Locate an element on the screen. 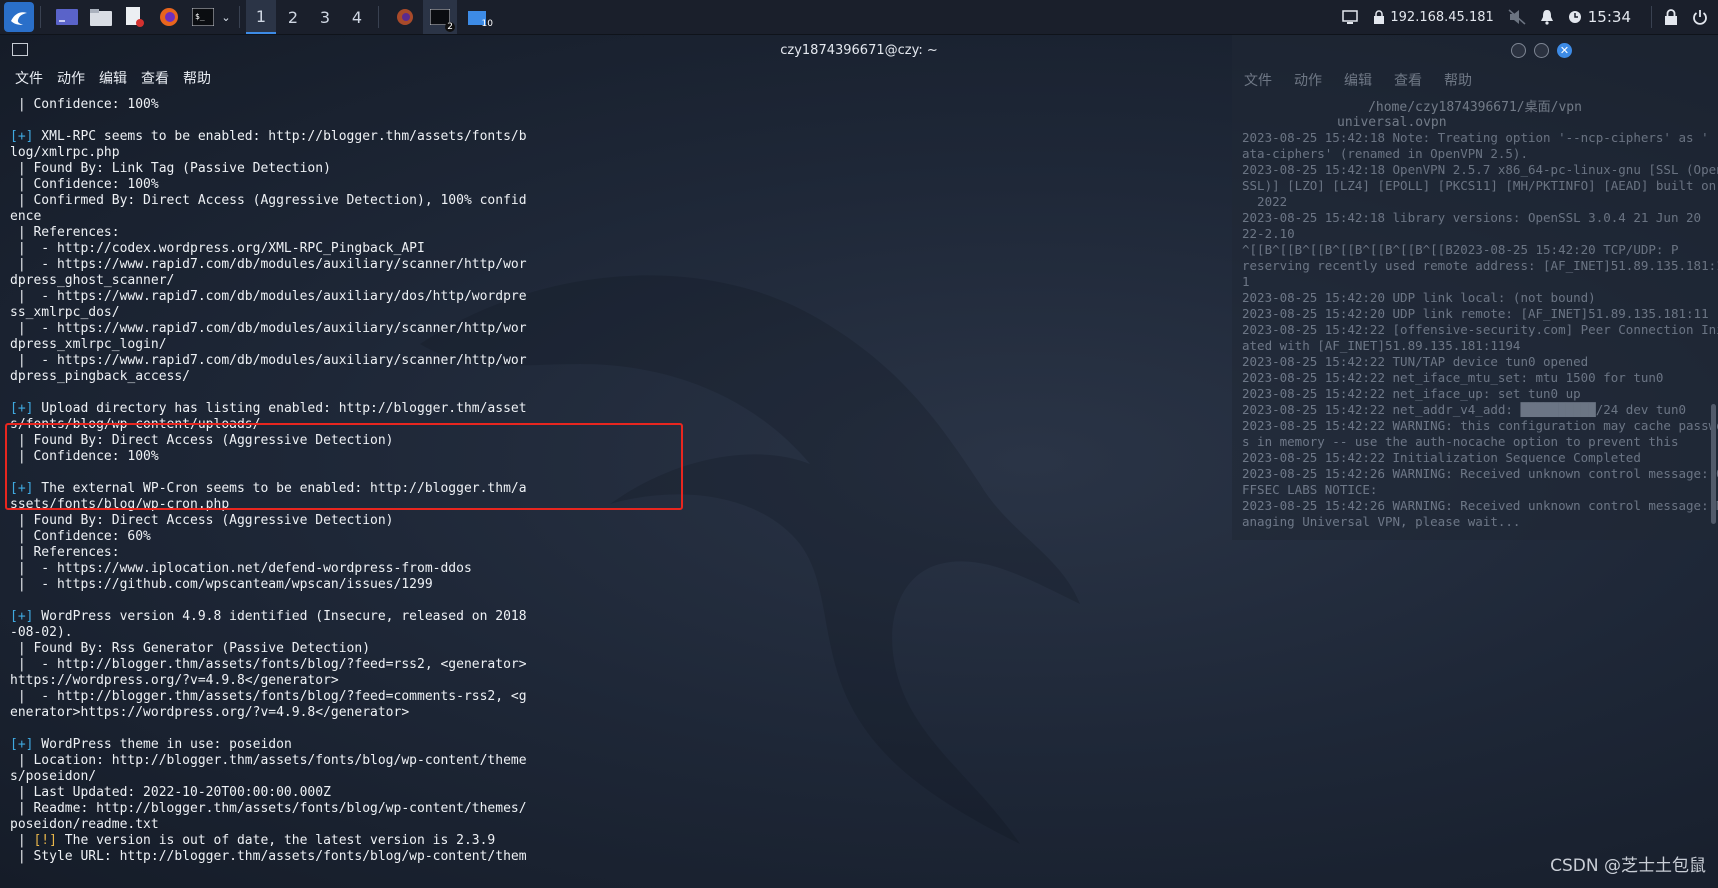 The image size is (1718, 888). close-icon: ✕ is located at coordinates (1564, 50).